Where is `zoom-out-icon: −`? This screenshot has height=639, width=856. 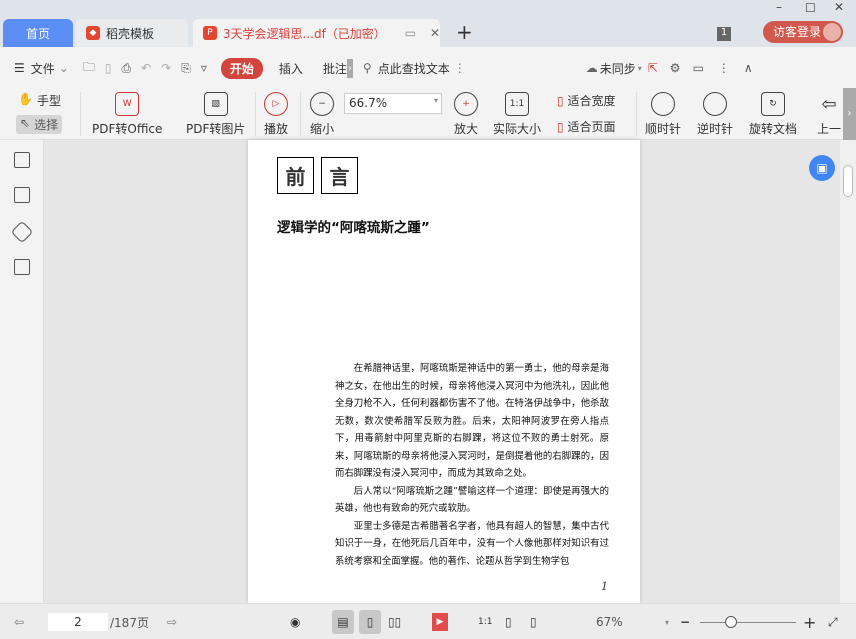
zoom-out-icon: − is located at coordinates (322, 104).